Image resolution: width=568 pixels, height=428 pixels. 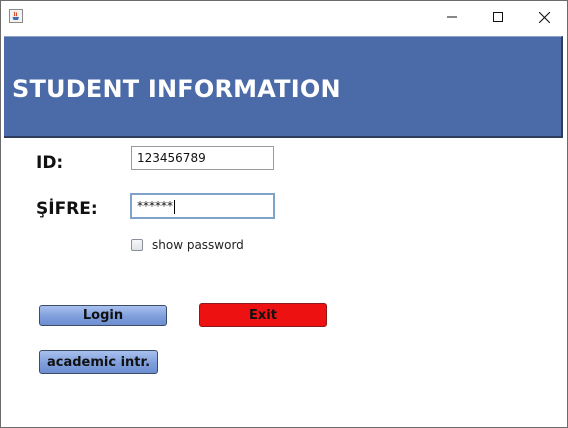 I want to click on password-mask: ******, so click(x=155, y=206).